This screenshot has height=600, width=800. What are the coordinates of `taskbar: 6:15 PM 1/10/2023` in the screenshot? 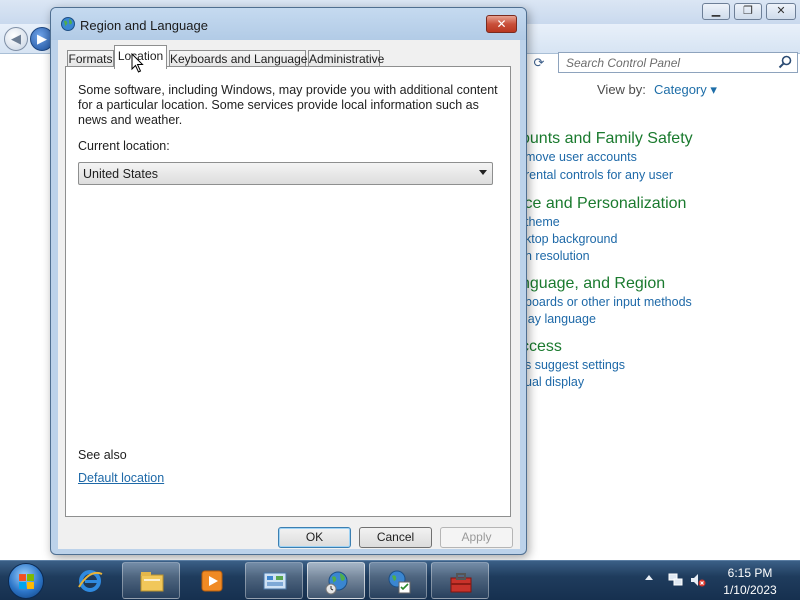 It's located at (400, 580).